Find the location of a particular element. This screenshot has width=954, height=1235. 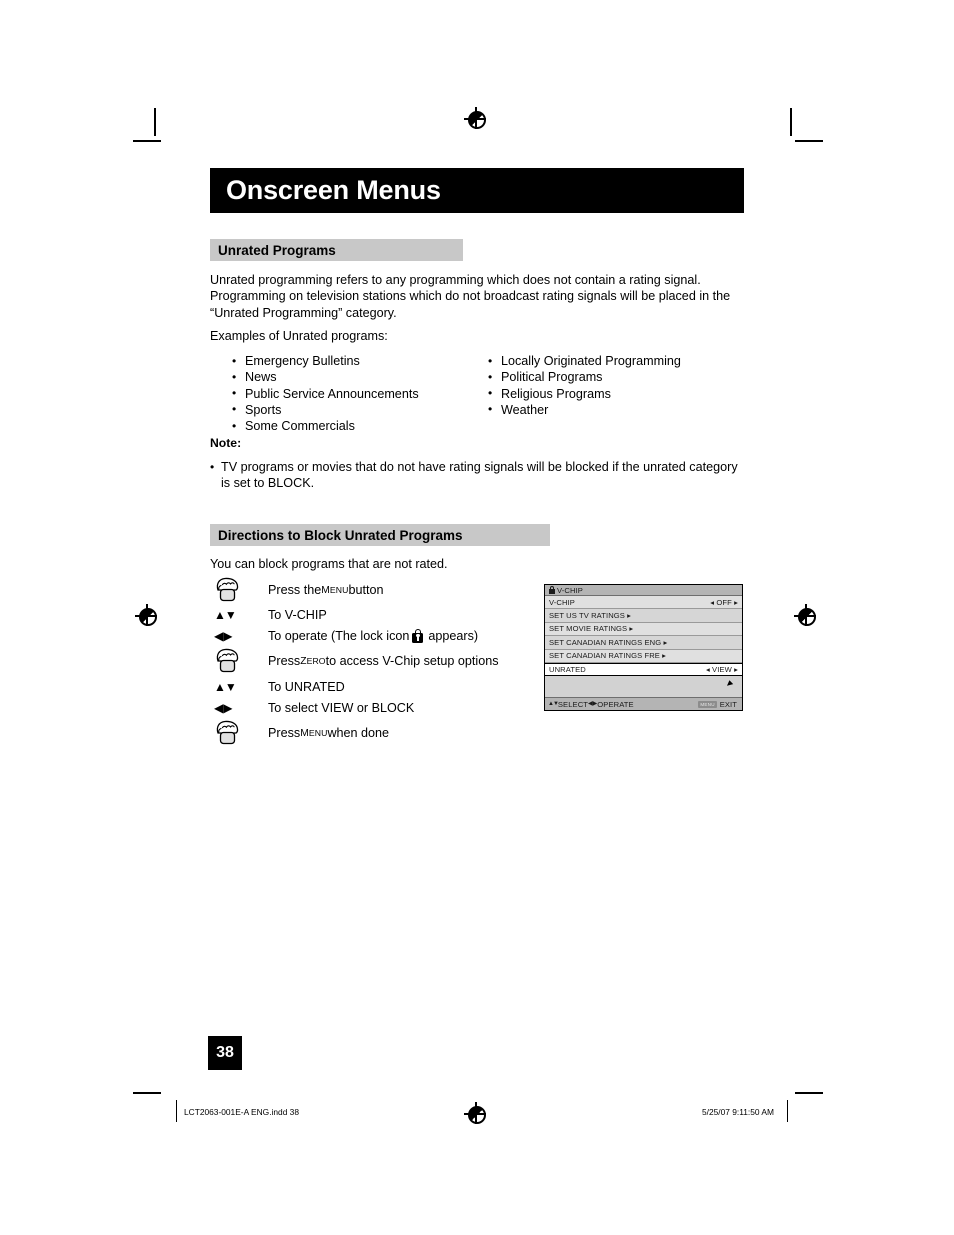

list-item: Some Commercials is located at coordinates (357, 426).